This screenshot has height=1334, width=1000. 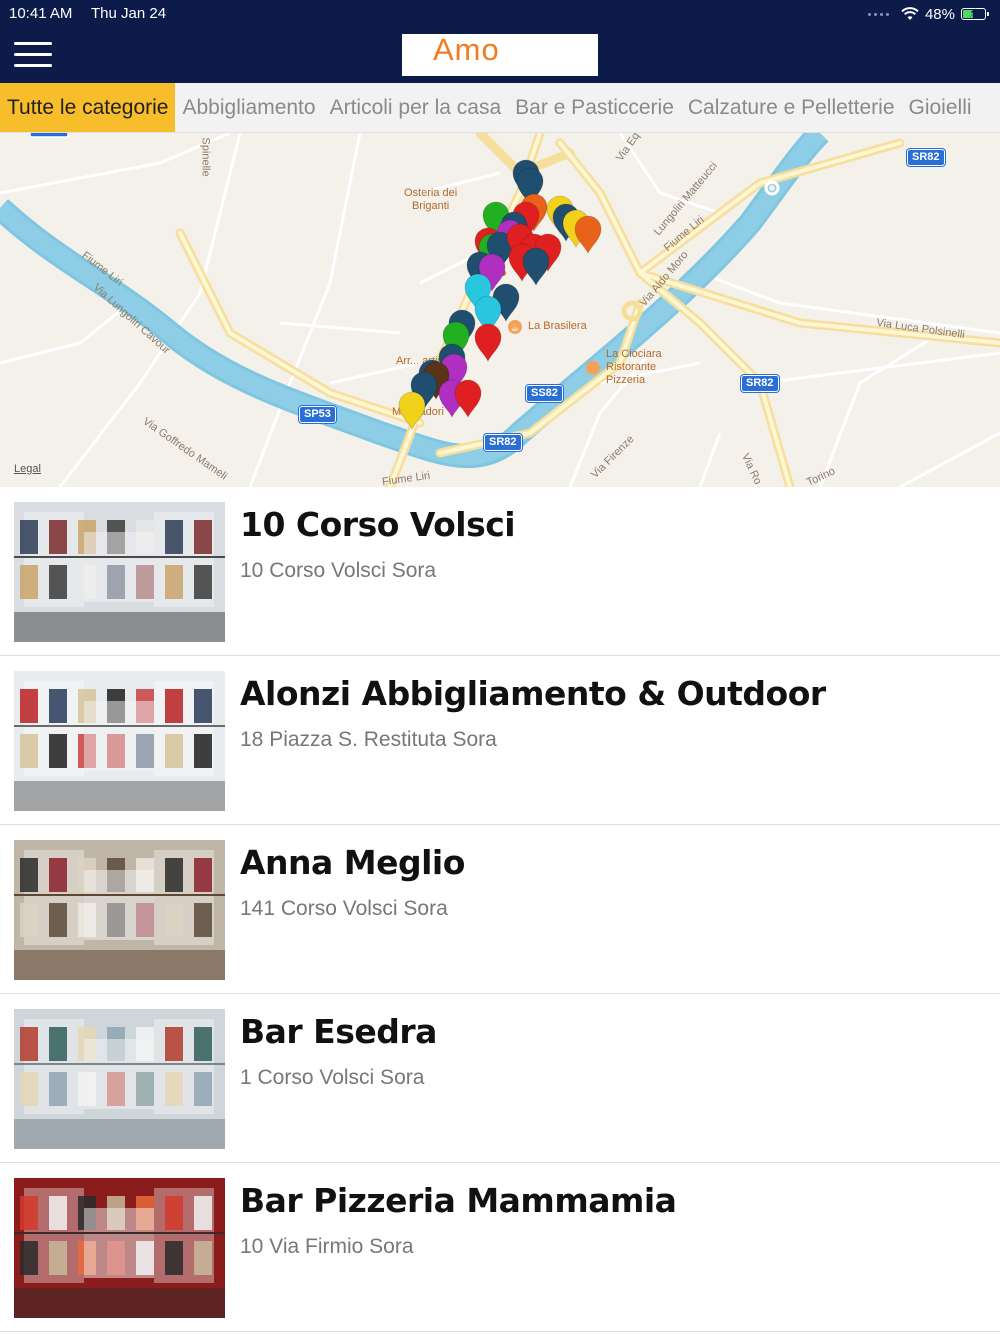 What do you see at coordinates (27, 469) in the screenshot?
I see `map-legal-link: Legal` at bounding box center [27, 469].